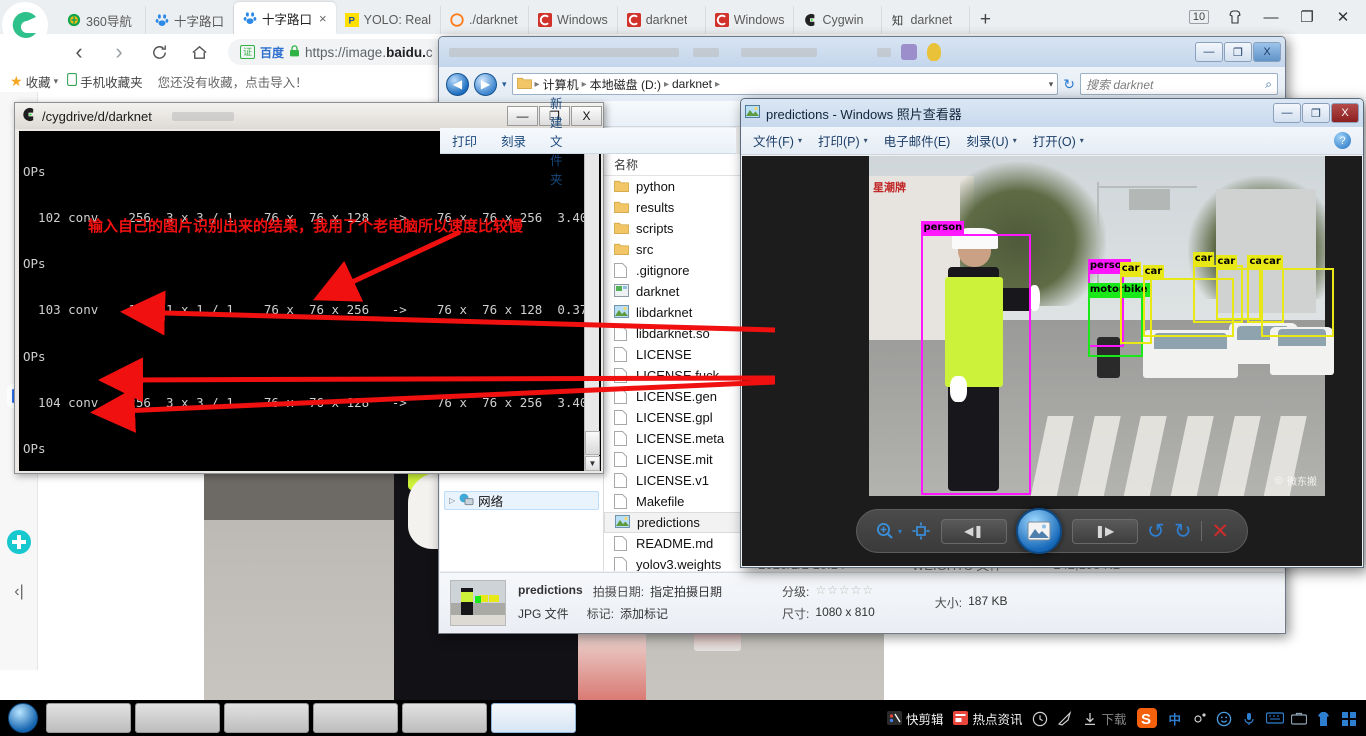 This screenshot has height=736, width=1366. What do you see at coordinates (389, 20) in the screenshot?
I see `browser-tab-3: P YOLO: Real` at bounding box center [389, 20].